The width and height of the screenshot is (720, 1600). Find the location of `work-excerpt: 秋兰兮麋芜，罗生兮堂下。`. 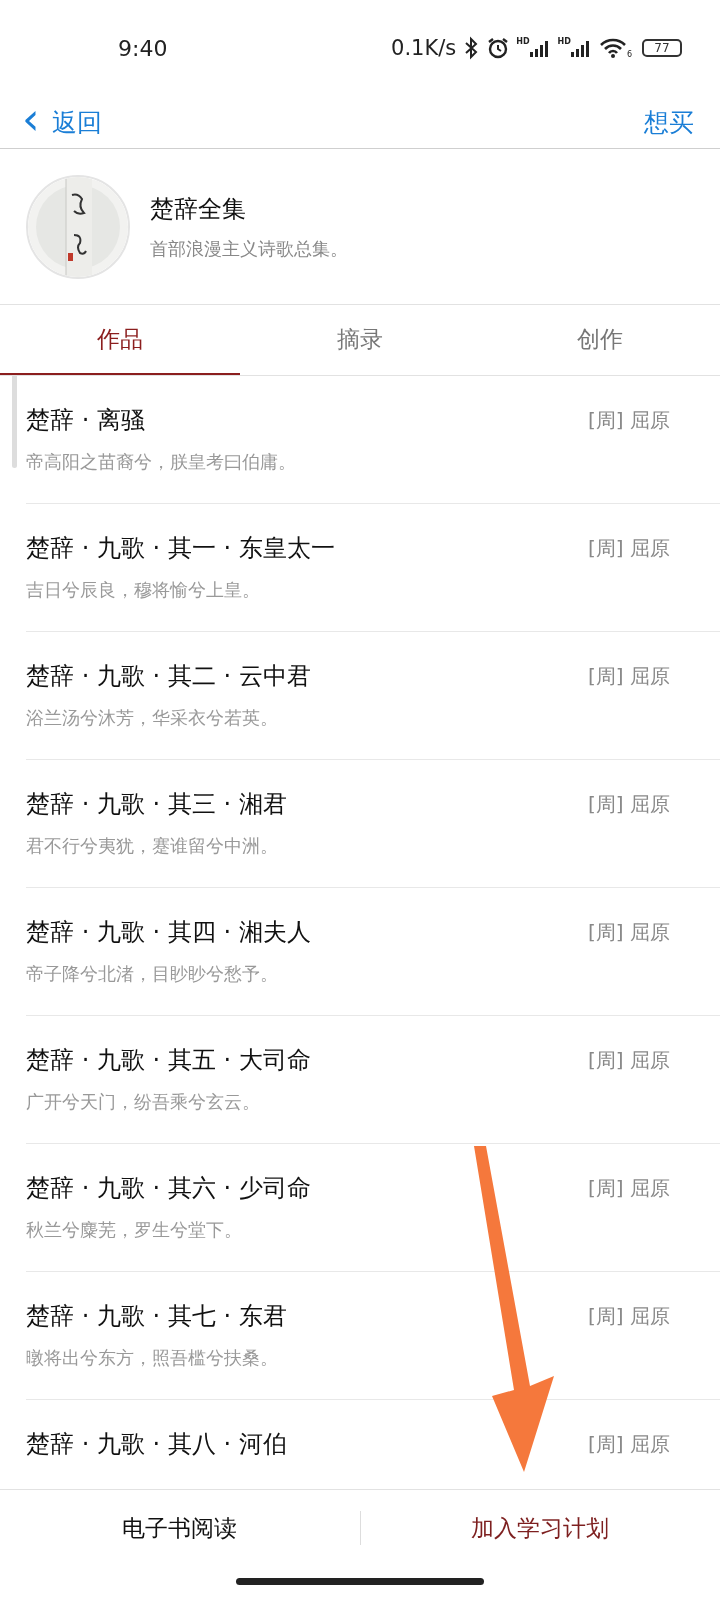

work-excerpt: 秋兰兮麋芜，罗生兮堂下。 is located at coordinates (134, 1230).